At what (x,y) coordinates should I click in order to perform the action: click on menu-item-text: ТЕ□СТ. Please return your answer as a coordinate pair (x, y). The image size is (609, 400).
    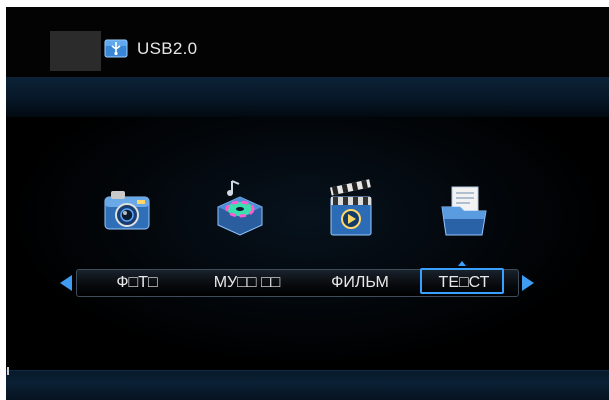
    Looking at the image, I should click on (463, 281).